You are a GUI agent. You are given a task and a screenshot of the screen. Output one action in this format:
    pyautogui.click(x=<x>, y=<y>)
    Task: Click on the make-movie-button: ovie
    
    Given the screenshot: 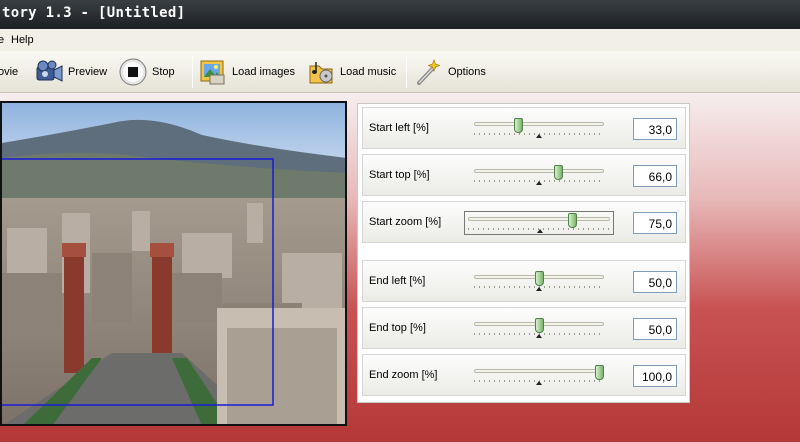 What is the action you would take?
    pyautogui.click(x=9, y=72)
    